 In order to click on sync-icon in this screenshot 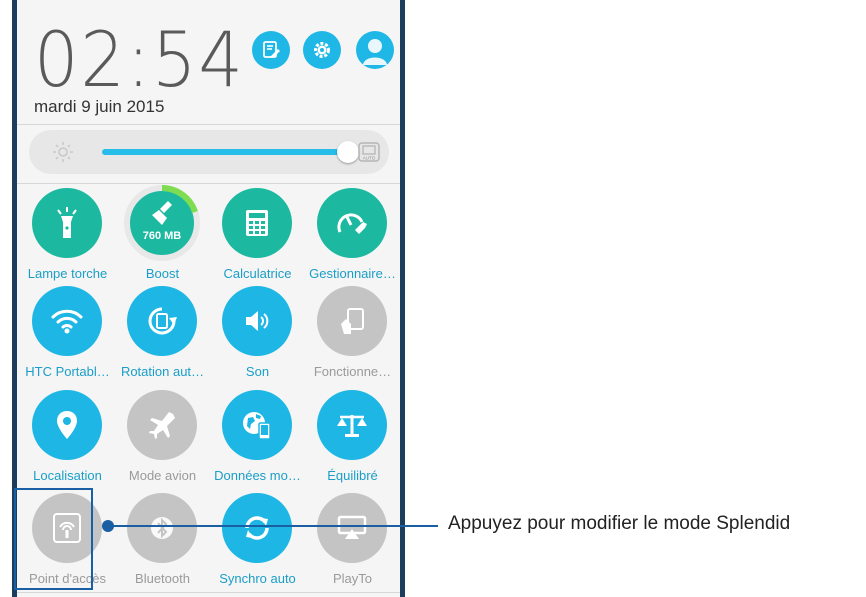, I will do `click(257, 528)`.